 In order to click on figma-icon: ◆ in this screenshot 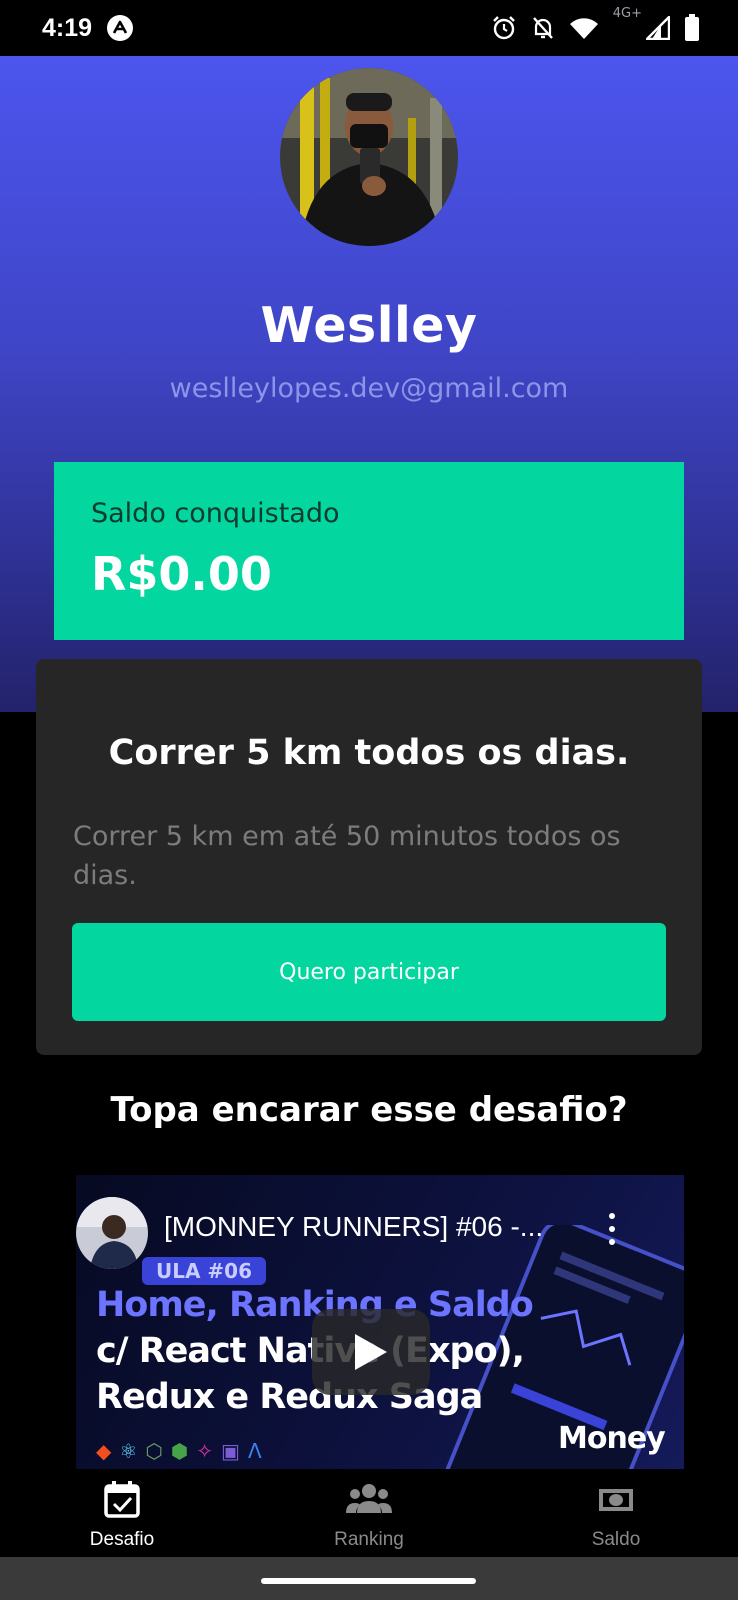, I will do `click(104, 1451)`.